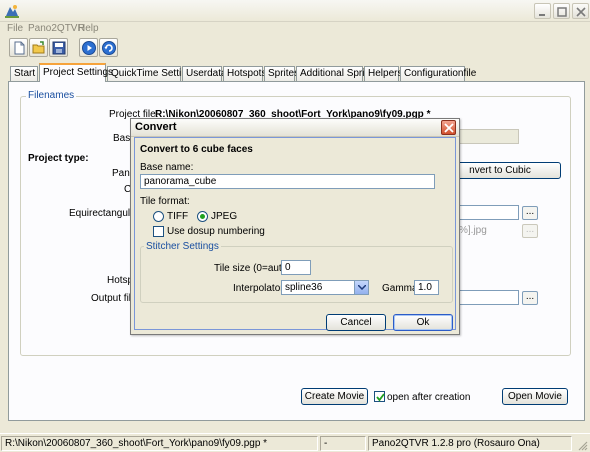 The height and width of the screenshot is (452, 590). What do you see at coordinates (224, 217) in the screenshot?
I see `jpeg-radio-label: JPEG` at bounding box center [224, 217].